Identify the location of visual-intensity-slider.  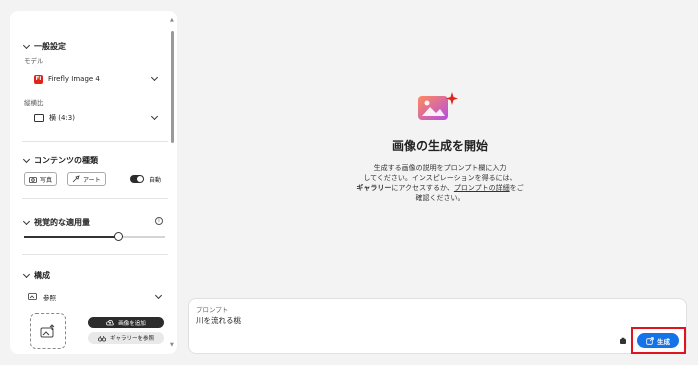
(94, 236).